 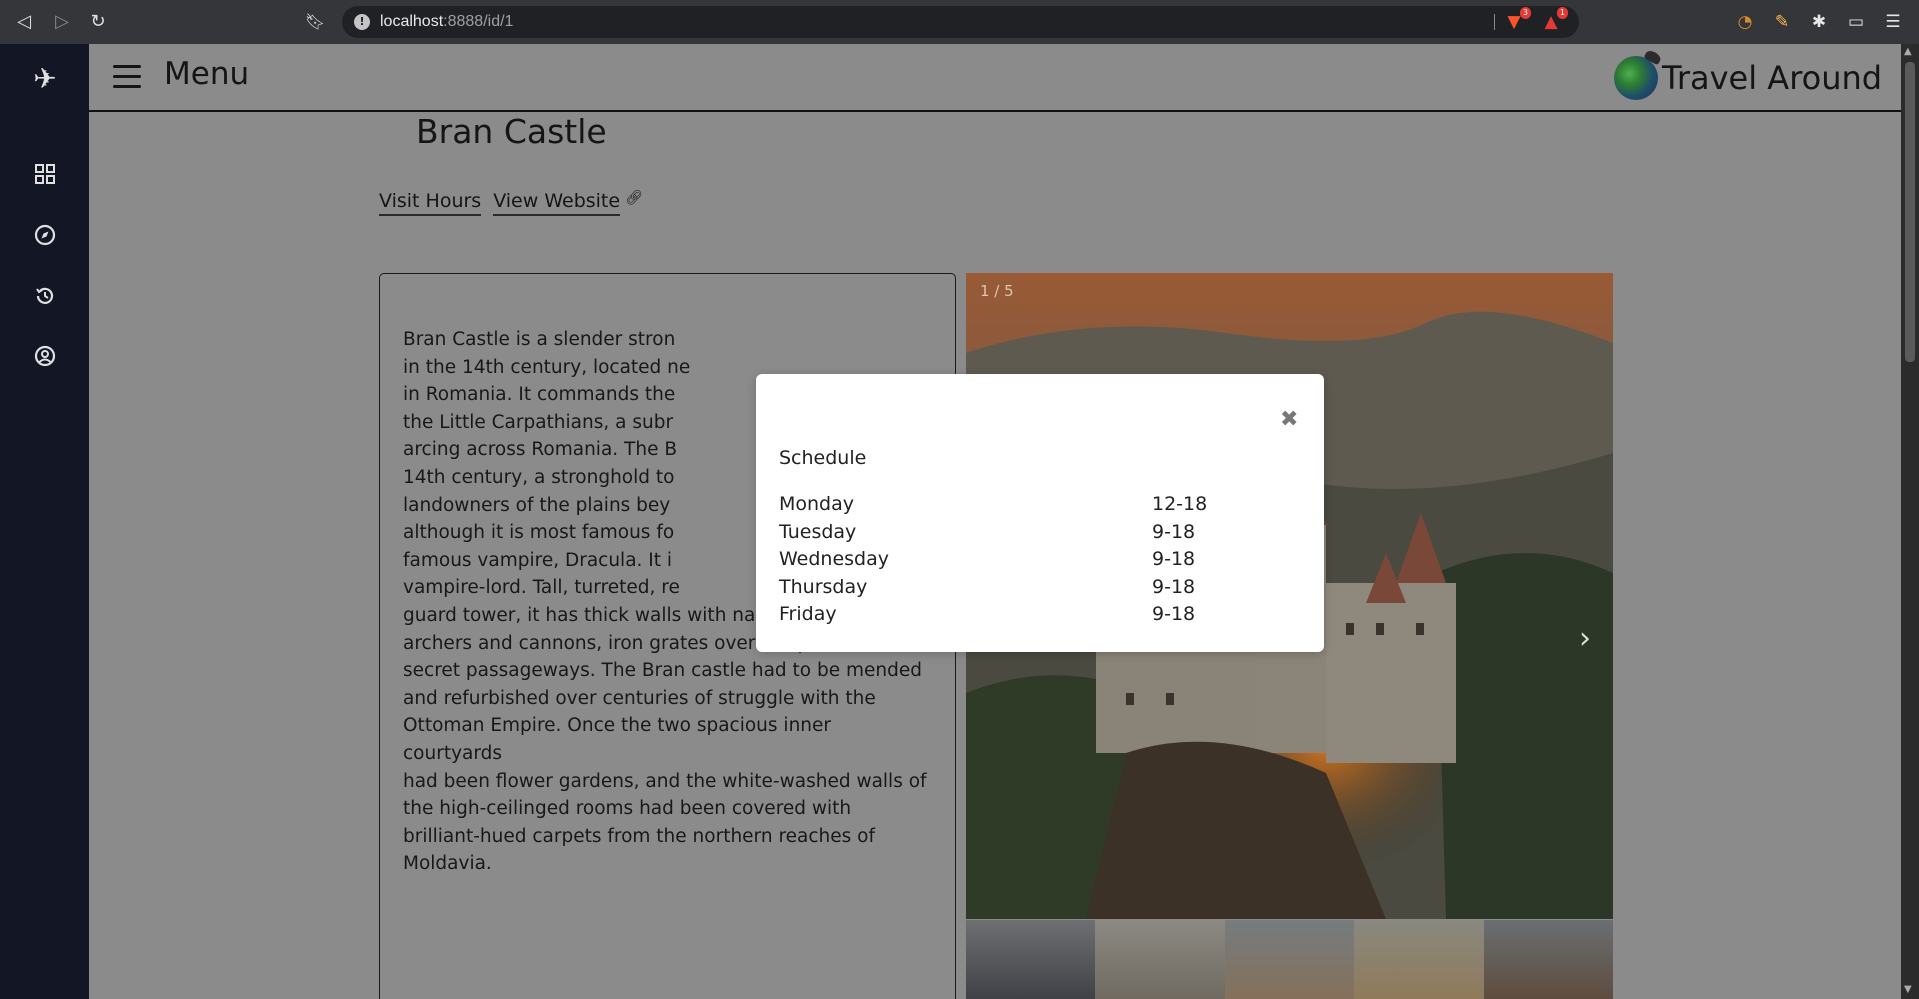 I want to click on description-line: Bran Castle is a slender stron, so click(x=539, y=339).